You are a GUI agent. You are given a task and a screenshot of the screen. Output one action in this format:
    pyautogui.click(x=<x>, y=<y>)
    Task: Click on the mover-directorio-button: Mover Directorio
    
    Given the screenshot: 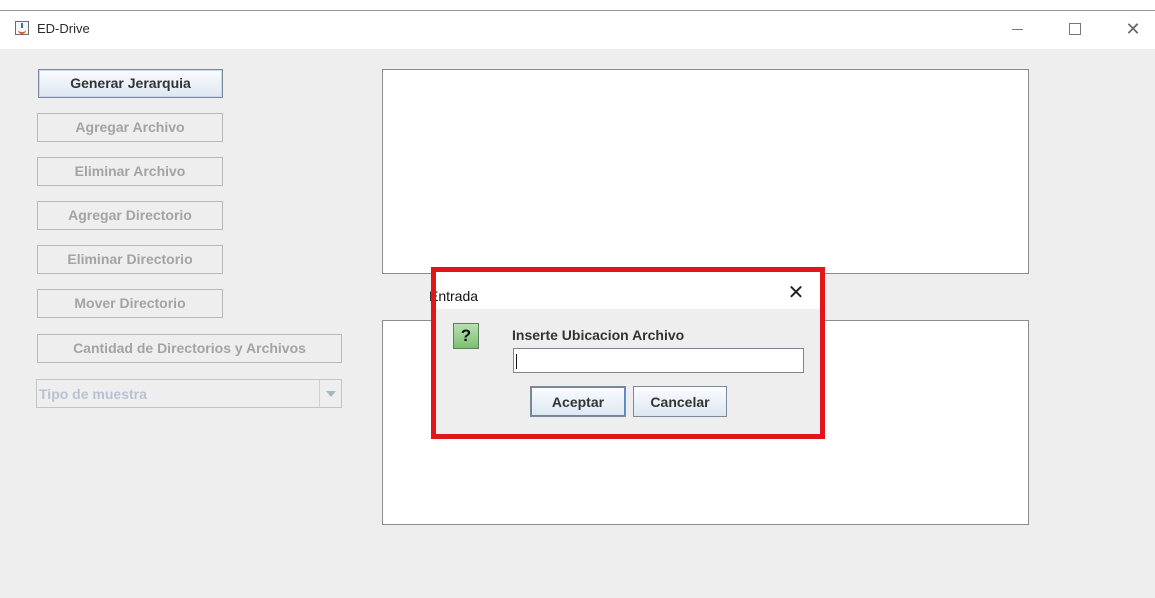 What is the action you would take?
    pyautogui.click(x=130, y=303)
    